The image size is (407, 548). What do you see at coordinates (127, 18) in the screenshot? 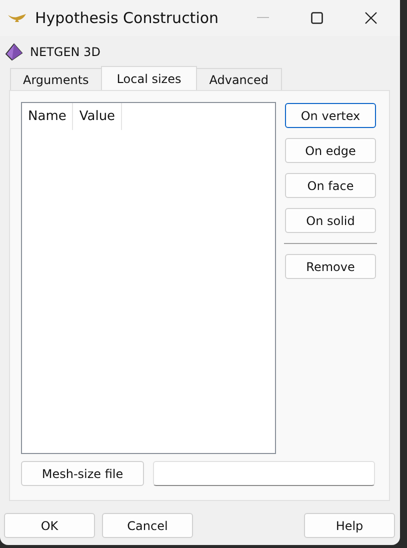
I see `window-title: Hypothesis Construction` at bounding box center [127, 18].